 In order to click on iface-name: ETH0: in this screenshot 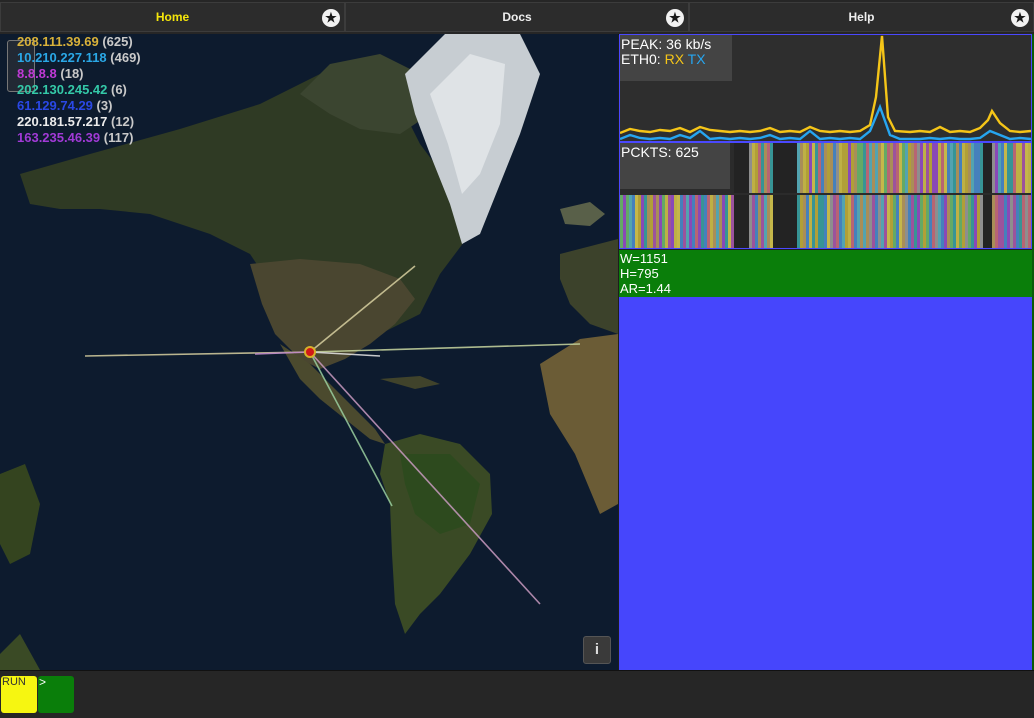, I will do `click(641, 59)`.